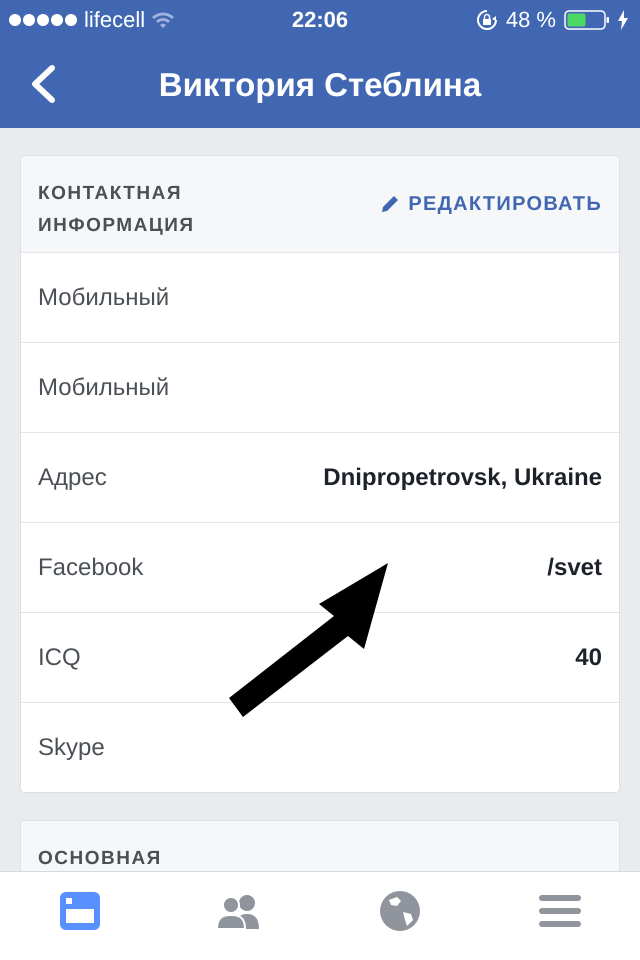 Image resolution: width=640 pixels, height=960 pixels. Describe the element at coordinates (43, 84) in the screenshot. I see `back-button` at that location.